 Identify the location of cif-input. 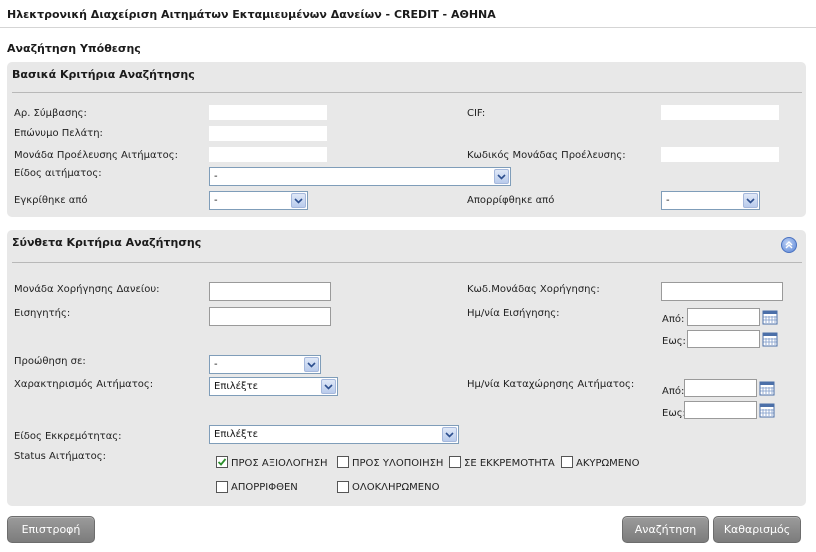
(720, 112).